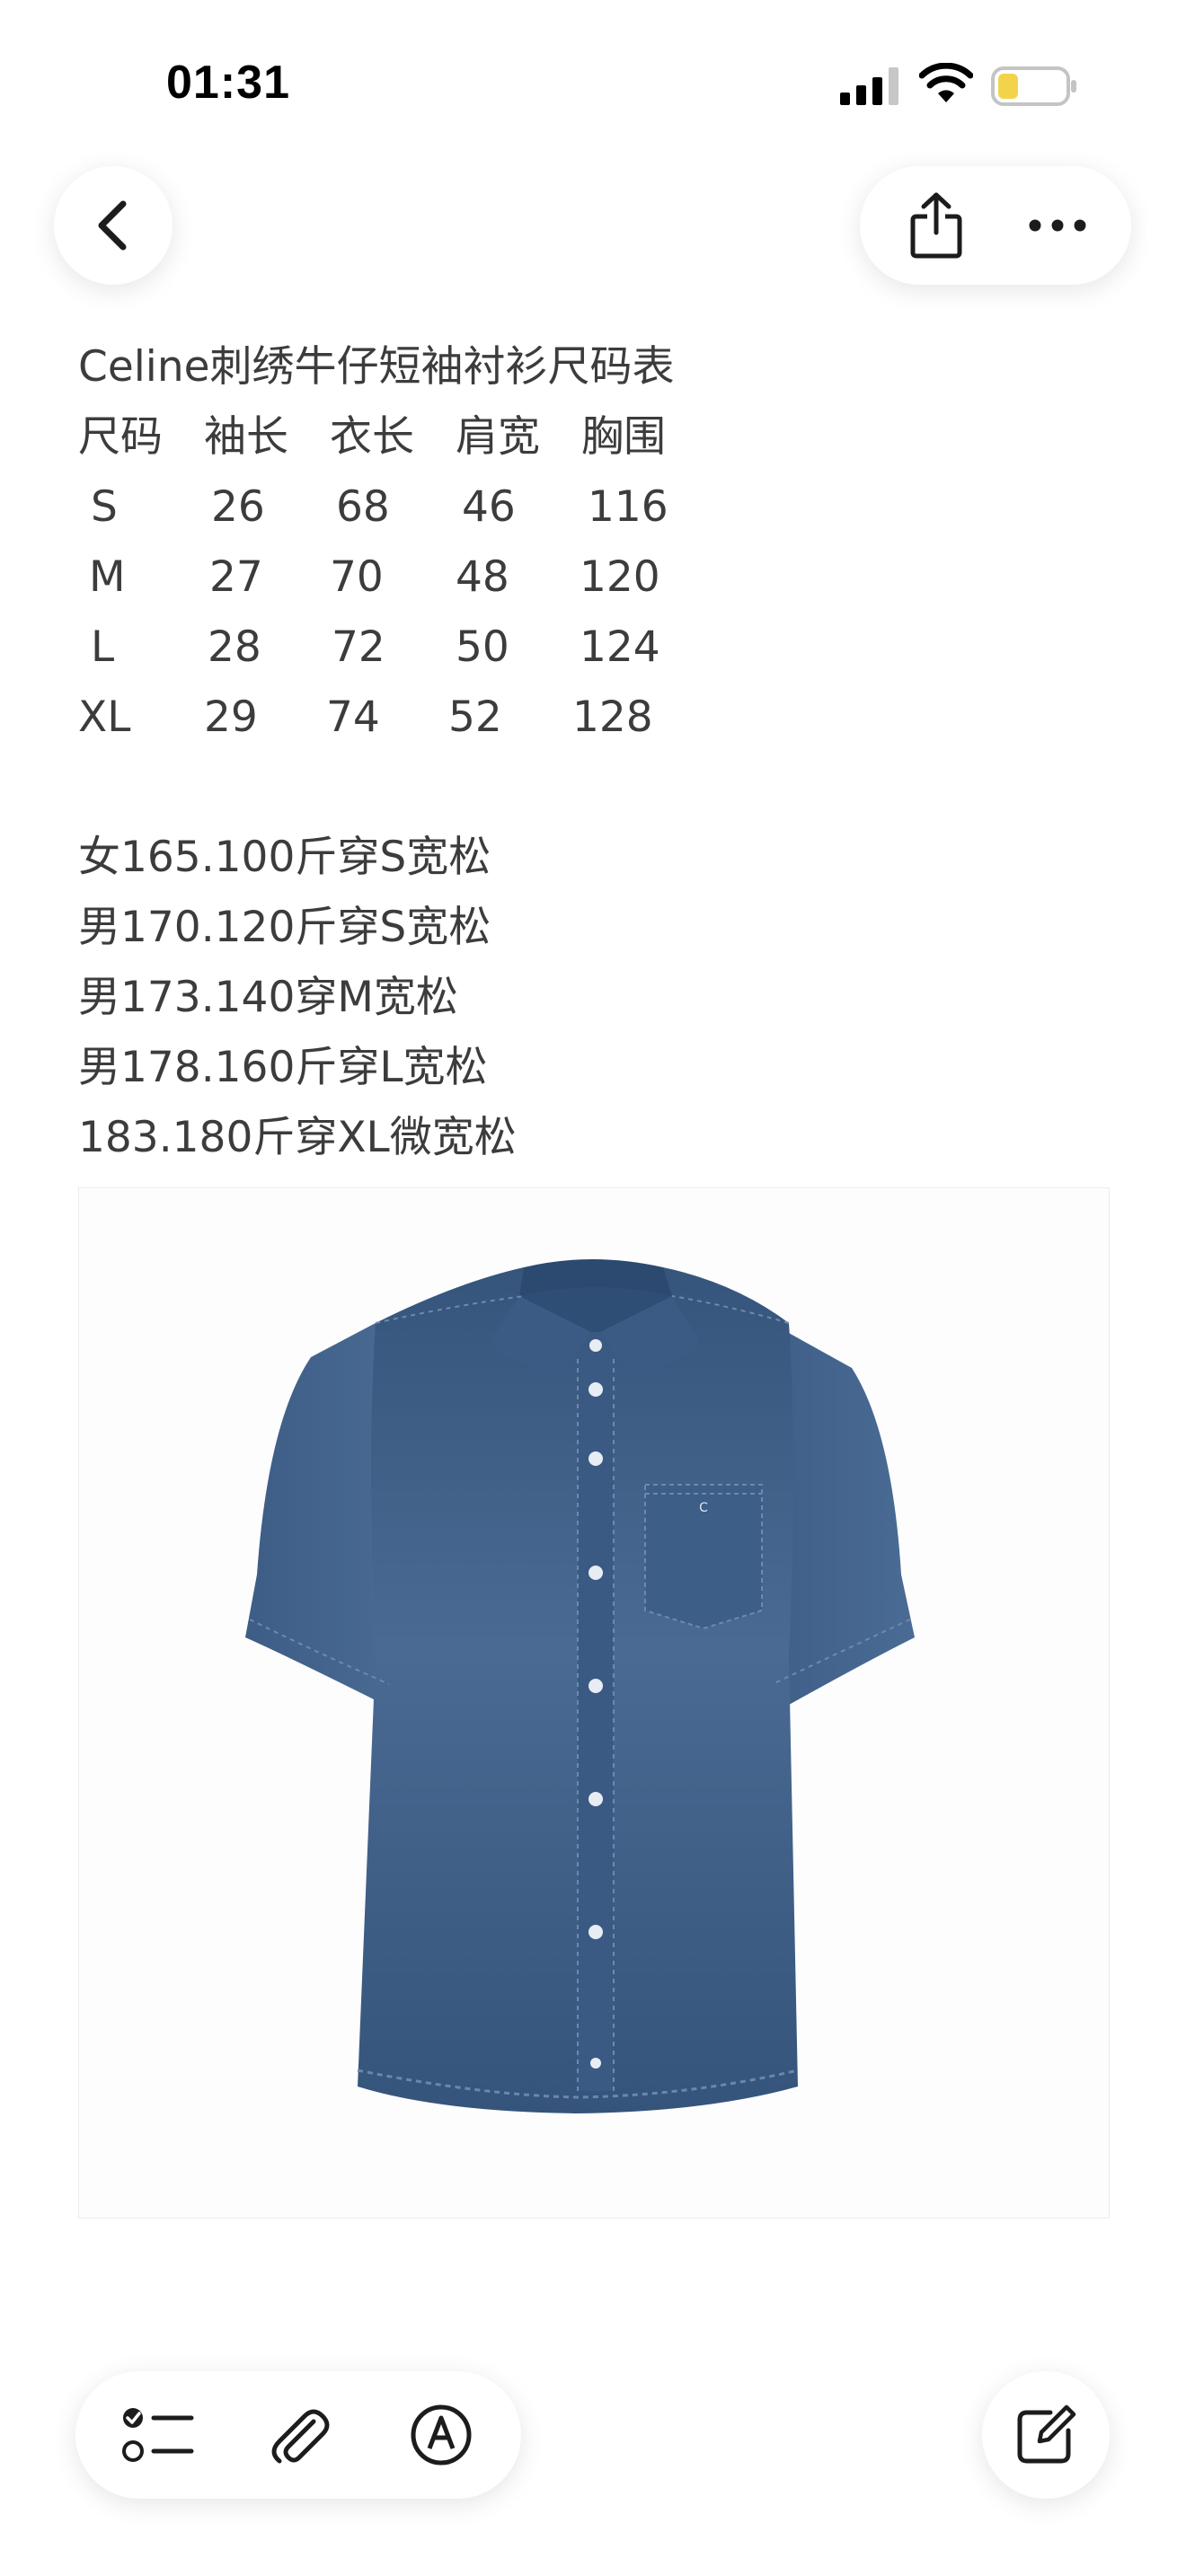 The height and width of the screenshot is (2576, 1186). I want to click on bottom-toolbar, so click(298, 2435).